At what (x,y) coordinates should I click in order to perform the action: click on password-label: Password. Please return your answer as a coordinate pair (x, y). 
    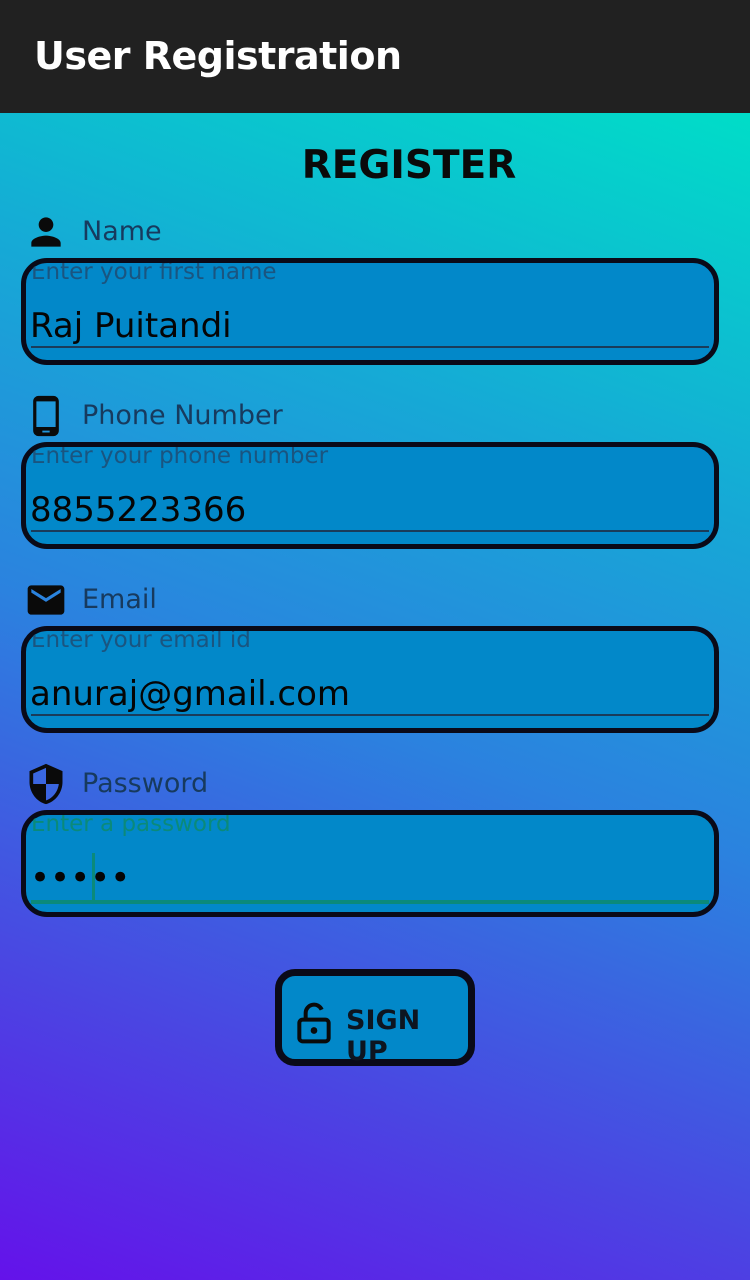
    Looking at the image, I should click on (145, 783).